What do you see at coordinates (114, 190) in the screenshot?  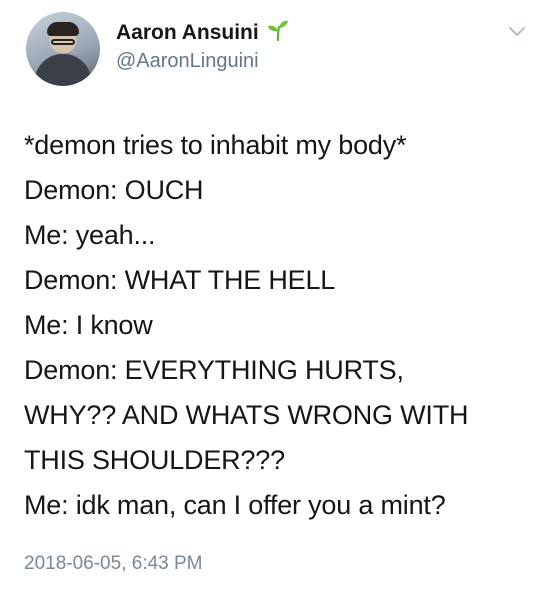 I see `tweet-text-line: Demon: OUCH` at bounding box center [114, 190].